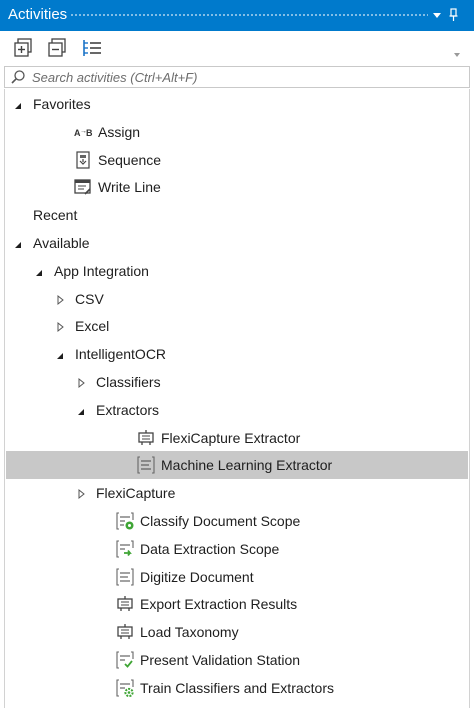  I want to click on tree-item-label: Classifiers, so click(128, 382).